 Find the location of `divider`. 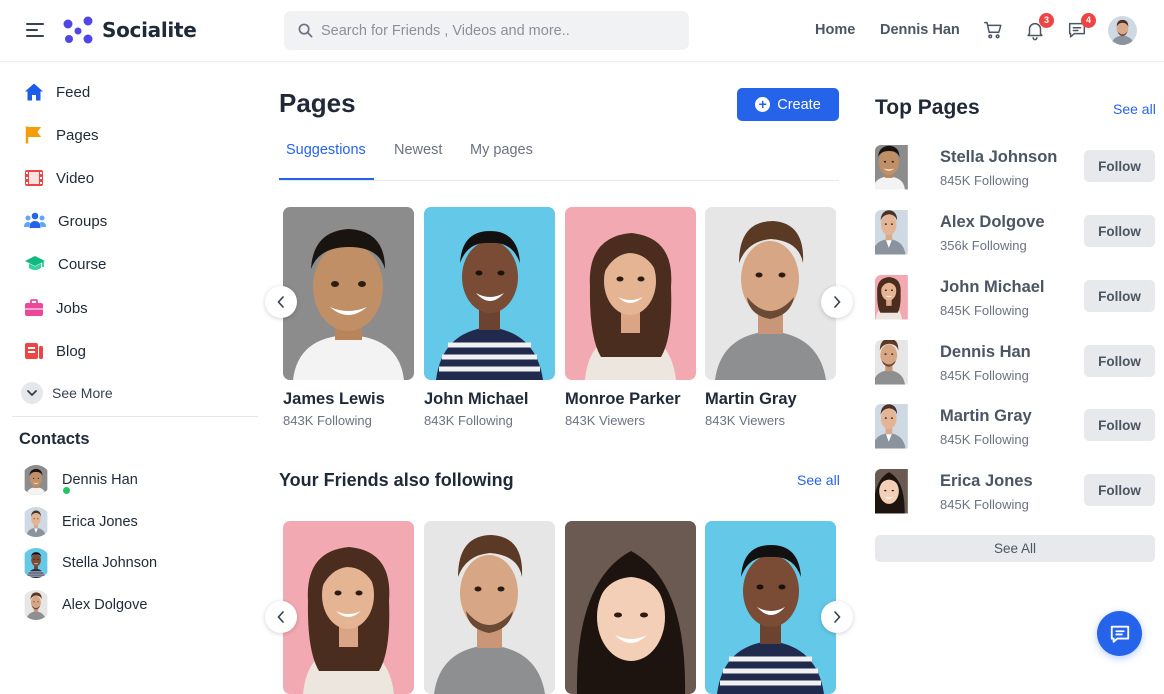

divider is located at coordinates (135, 416).